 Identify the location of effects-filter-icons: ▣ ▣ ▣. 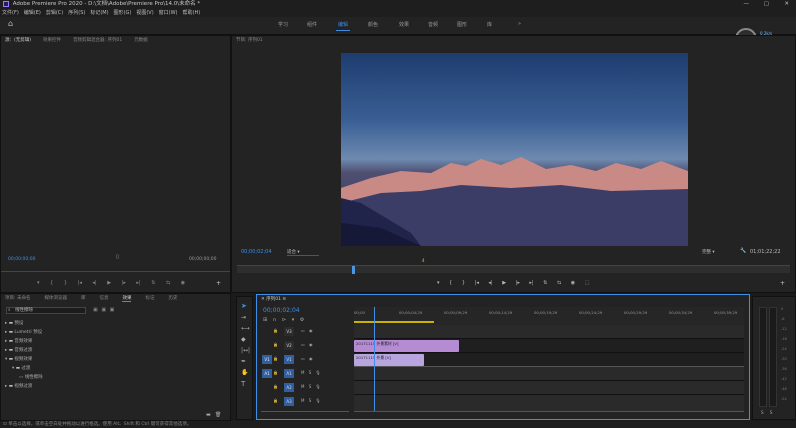
(103, 310).